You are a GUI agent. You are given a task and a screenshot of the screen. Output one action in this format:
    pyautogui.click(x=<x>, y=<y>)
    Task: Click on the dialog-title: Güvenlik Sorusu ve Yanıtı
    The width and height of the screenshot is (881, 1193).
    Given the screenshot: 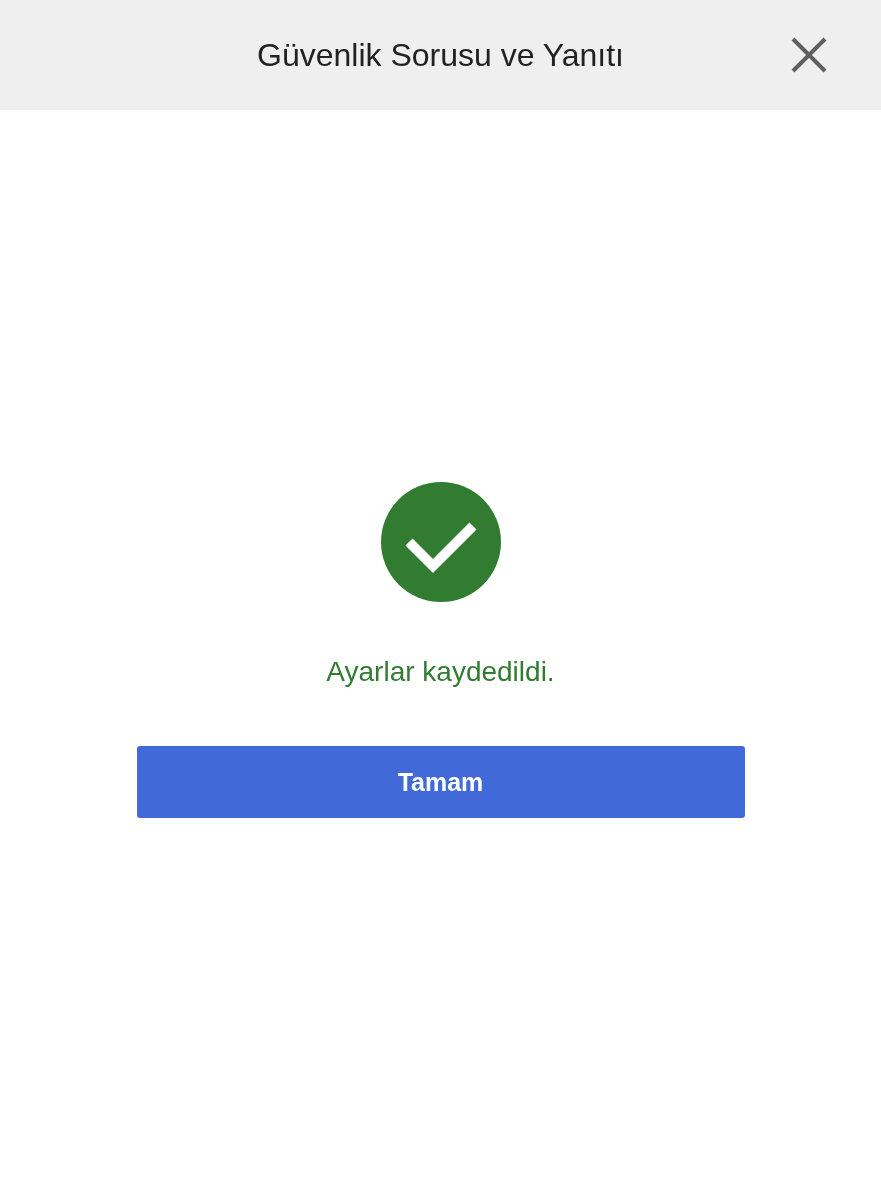 What is the action you would take?
    pyautogui.click(x=440, y=55)
    